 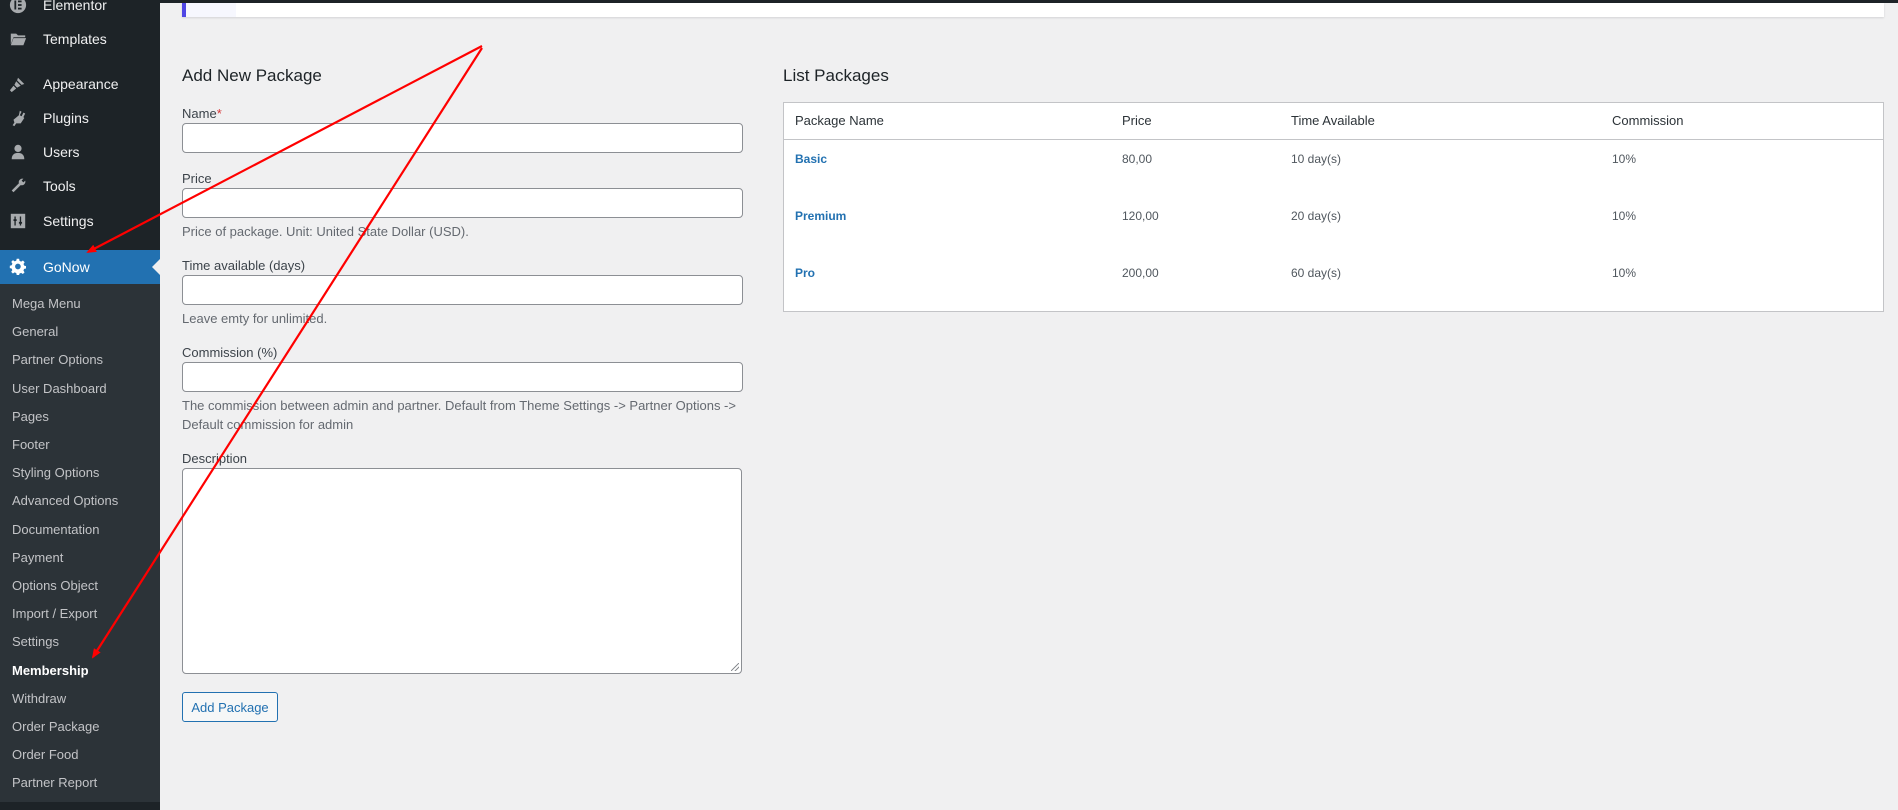 What do you see at coordinates (462, 290) in the screenshot?
I see `time-available-input` at bounding box center [462, 290].